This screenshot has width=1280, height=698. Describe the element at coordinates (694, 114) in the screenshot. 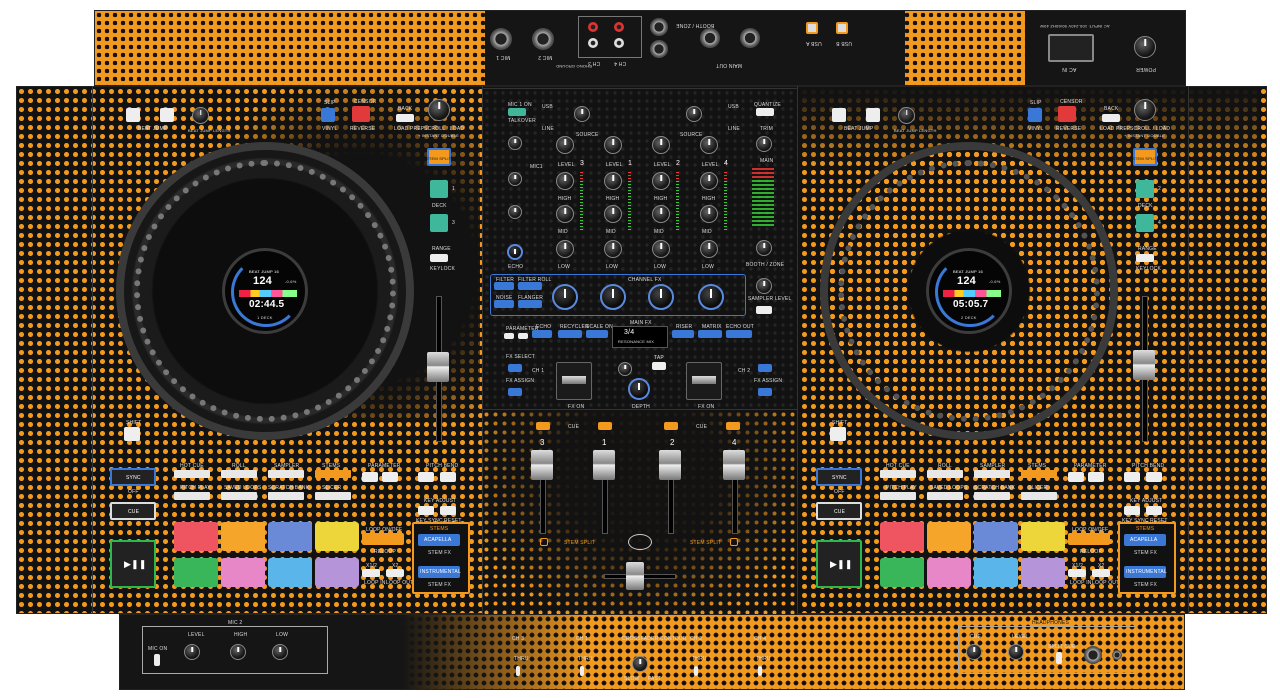

I see `source-knob-right` at that location.